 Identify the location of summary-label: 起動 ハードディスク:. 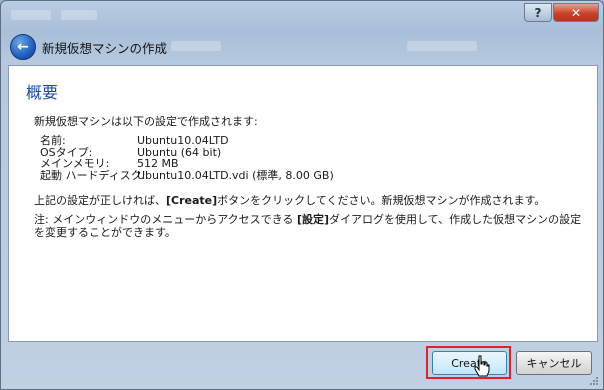
(93, 175).